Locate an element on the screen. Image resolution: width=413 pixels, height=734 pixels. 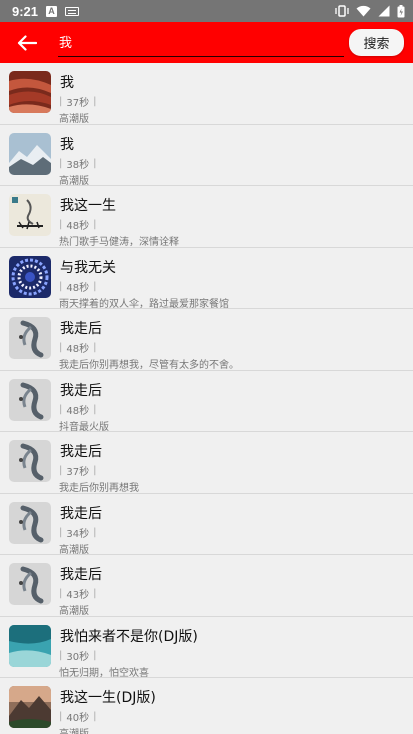
song-title: 我 is located at coordinates (67, 144).